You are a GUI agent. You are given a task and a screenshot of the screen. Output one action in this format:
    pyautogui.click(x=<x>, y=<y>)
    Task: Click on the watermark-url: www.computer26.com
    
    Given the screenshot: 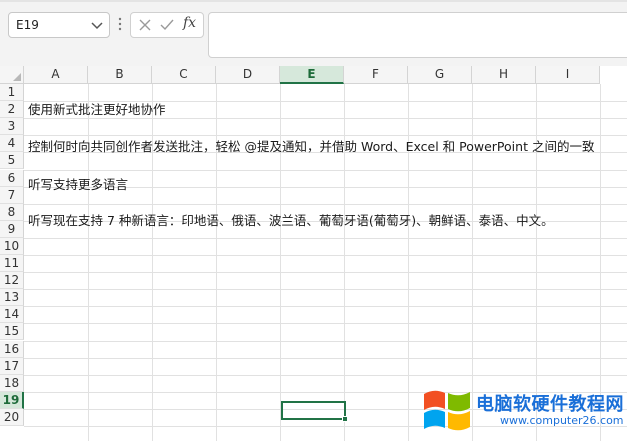 What is the action you would take?
    pyautogui.click(x=562, y=420)
    